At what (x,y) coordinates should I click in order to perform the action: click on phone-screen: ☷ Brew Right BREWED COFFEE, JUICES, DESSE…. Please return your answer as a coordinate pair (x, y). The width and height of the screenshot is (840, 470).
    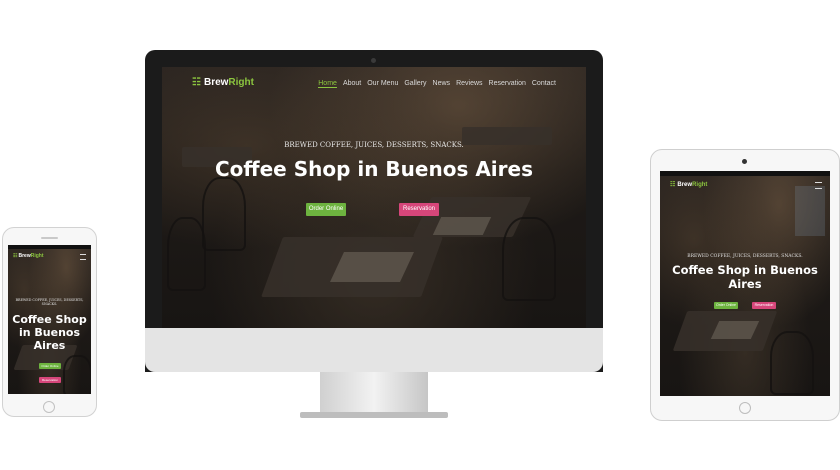
    Looking at the image, I should click on (49, 319).